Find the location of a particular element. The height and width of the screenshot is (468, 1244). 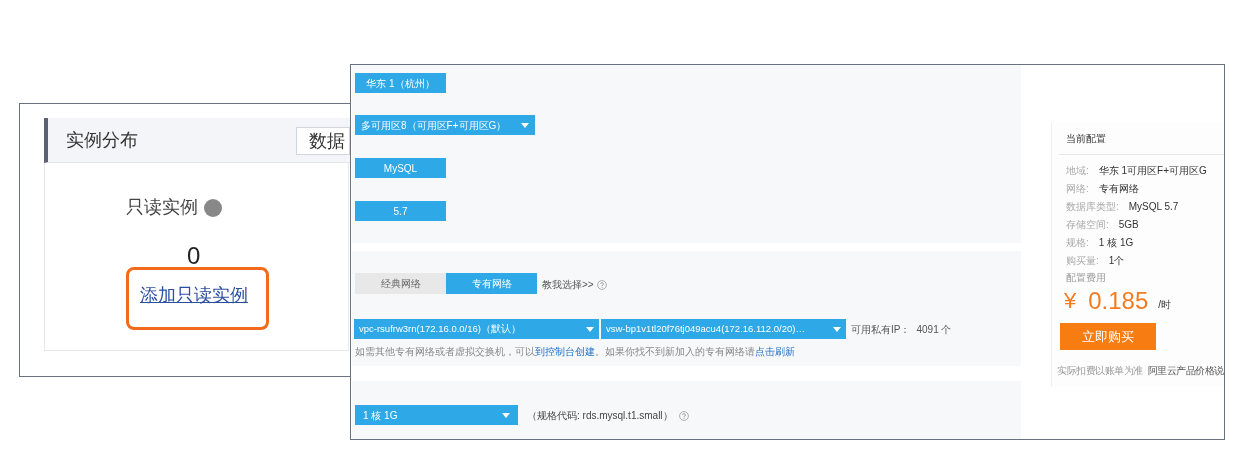

summary-value: MySQL 5.7 is located at coordinates (1153, 206).